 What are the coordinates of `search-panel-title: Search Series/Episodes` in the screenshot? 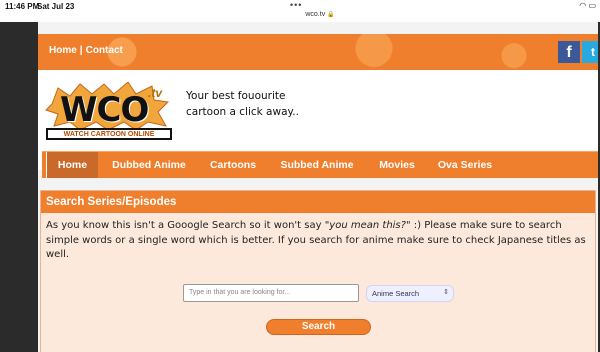 It's located at (318, 202).